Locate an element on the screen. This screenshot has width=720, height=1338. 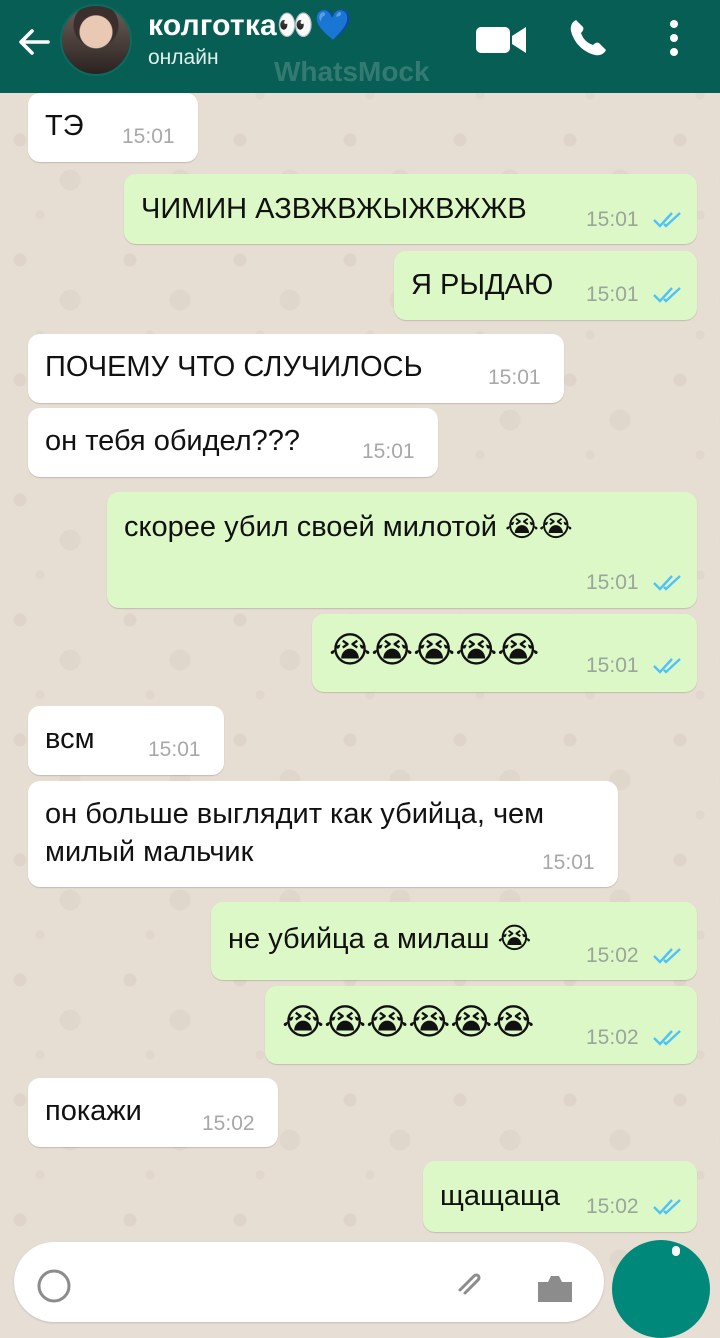
message-bubble: скорее убил своей милотой 😭😭 15:01 is located at coordinates (402, 550).